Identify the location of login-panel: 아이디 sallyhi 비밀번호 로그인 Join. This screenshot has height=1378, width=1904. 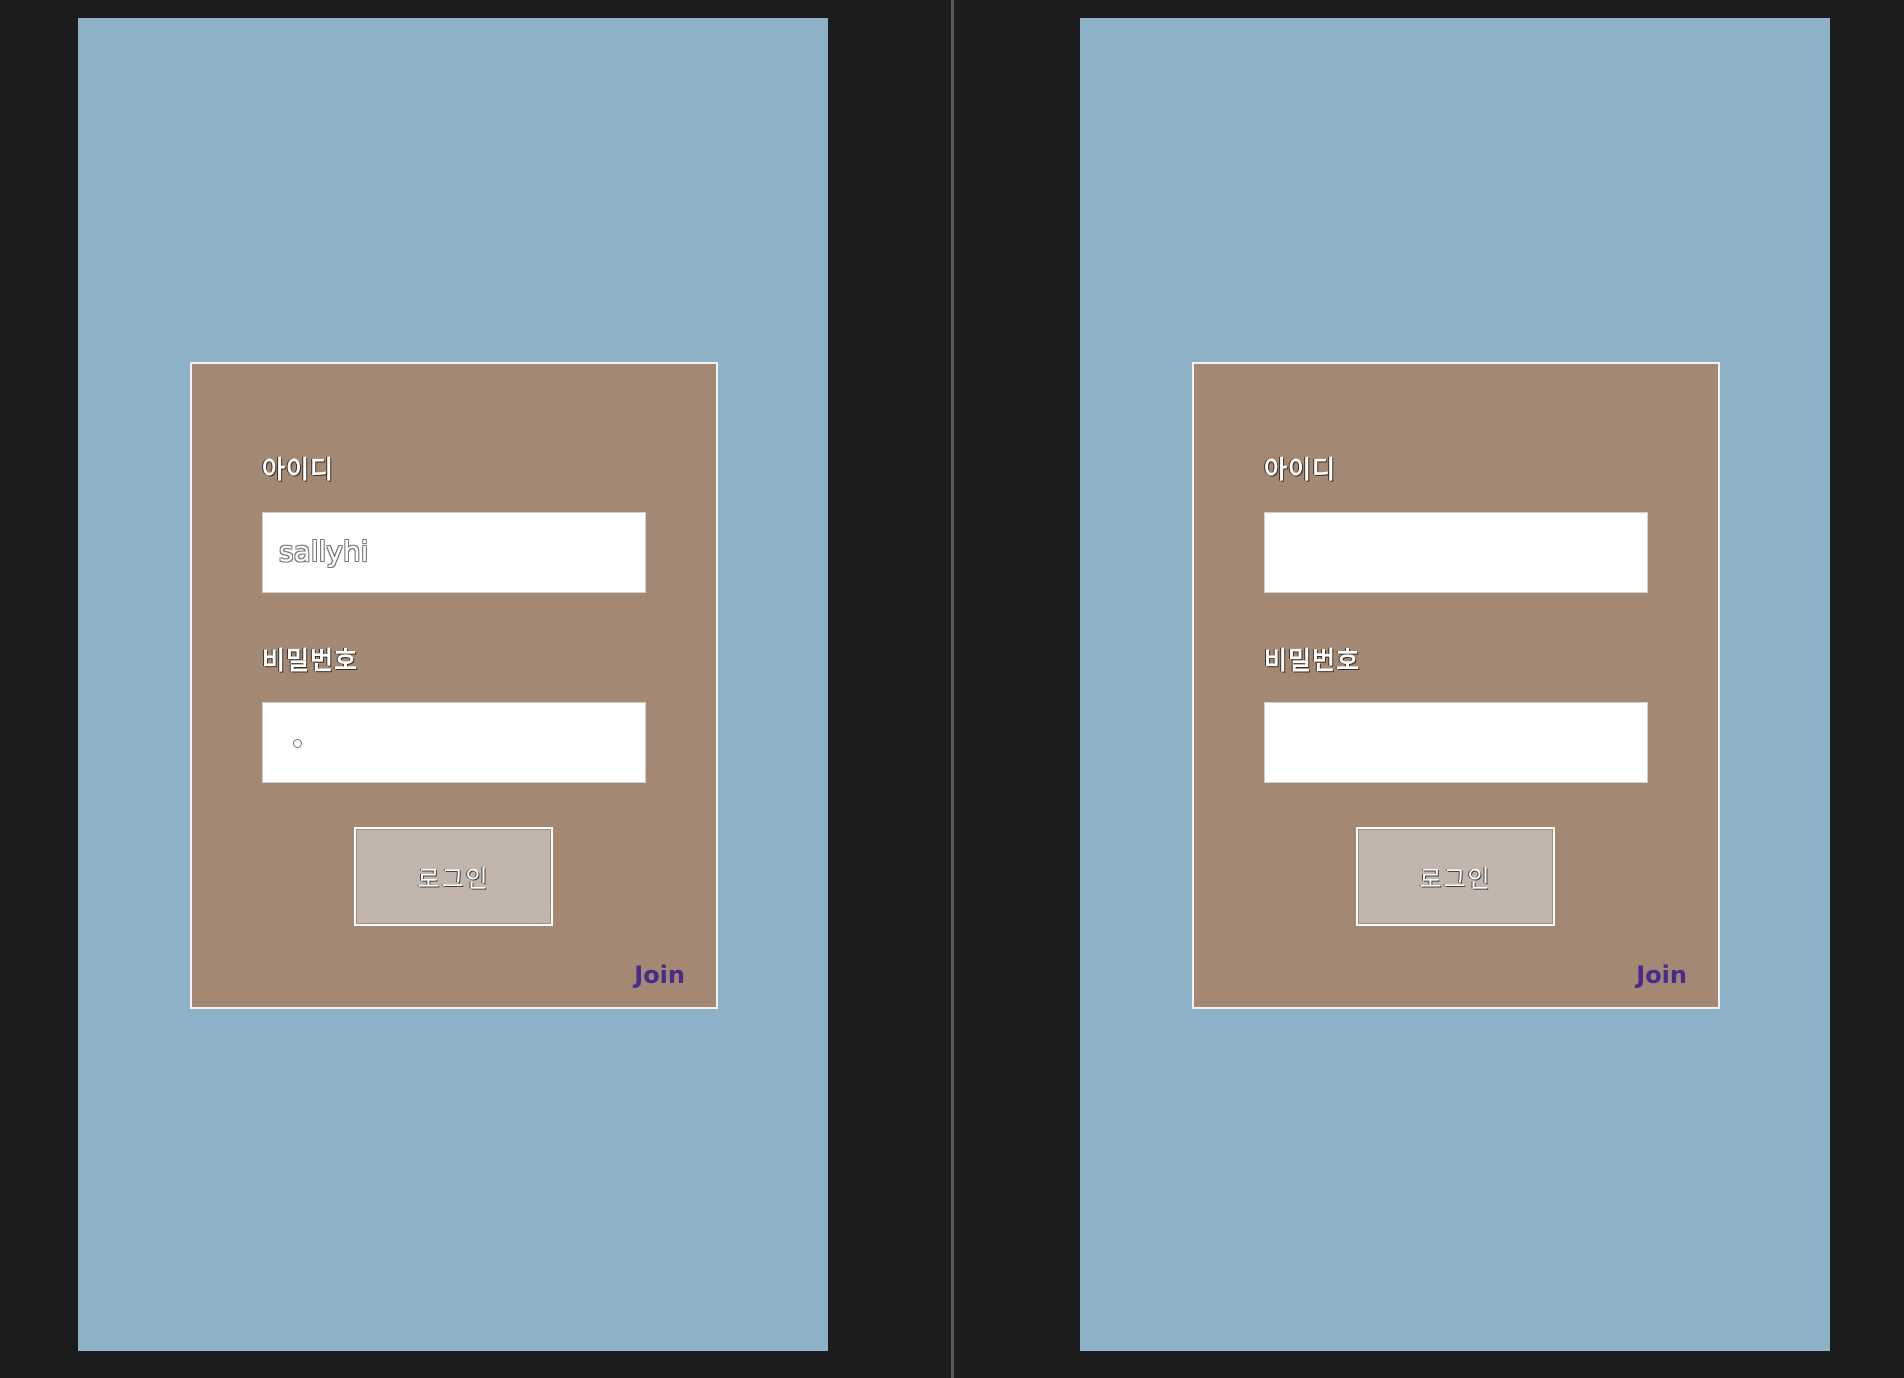
(454, 685).